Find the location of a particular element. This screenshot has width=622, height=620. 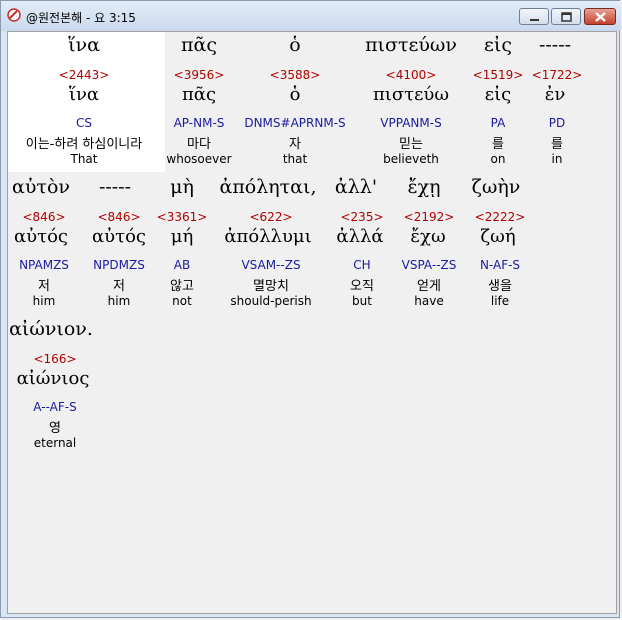

korean-gloss: 마다 is located at coordinates (199, 144).